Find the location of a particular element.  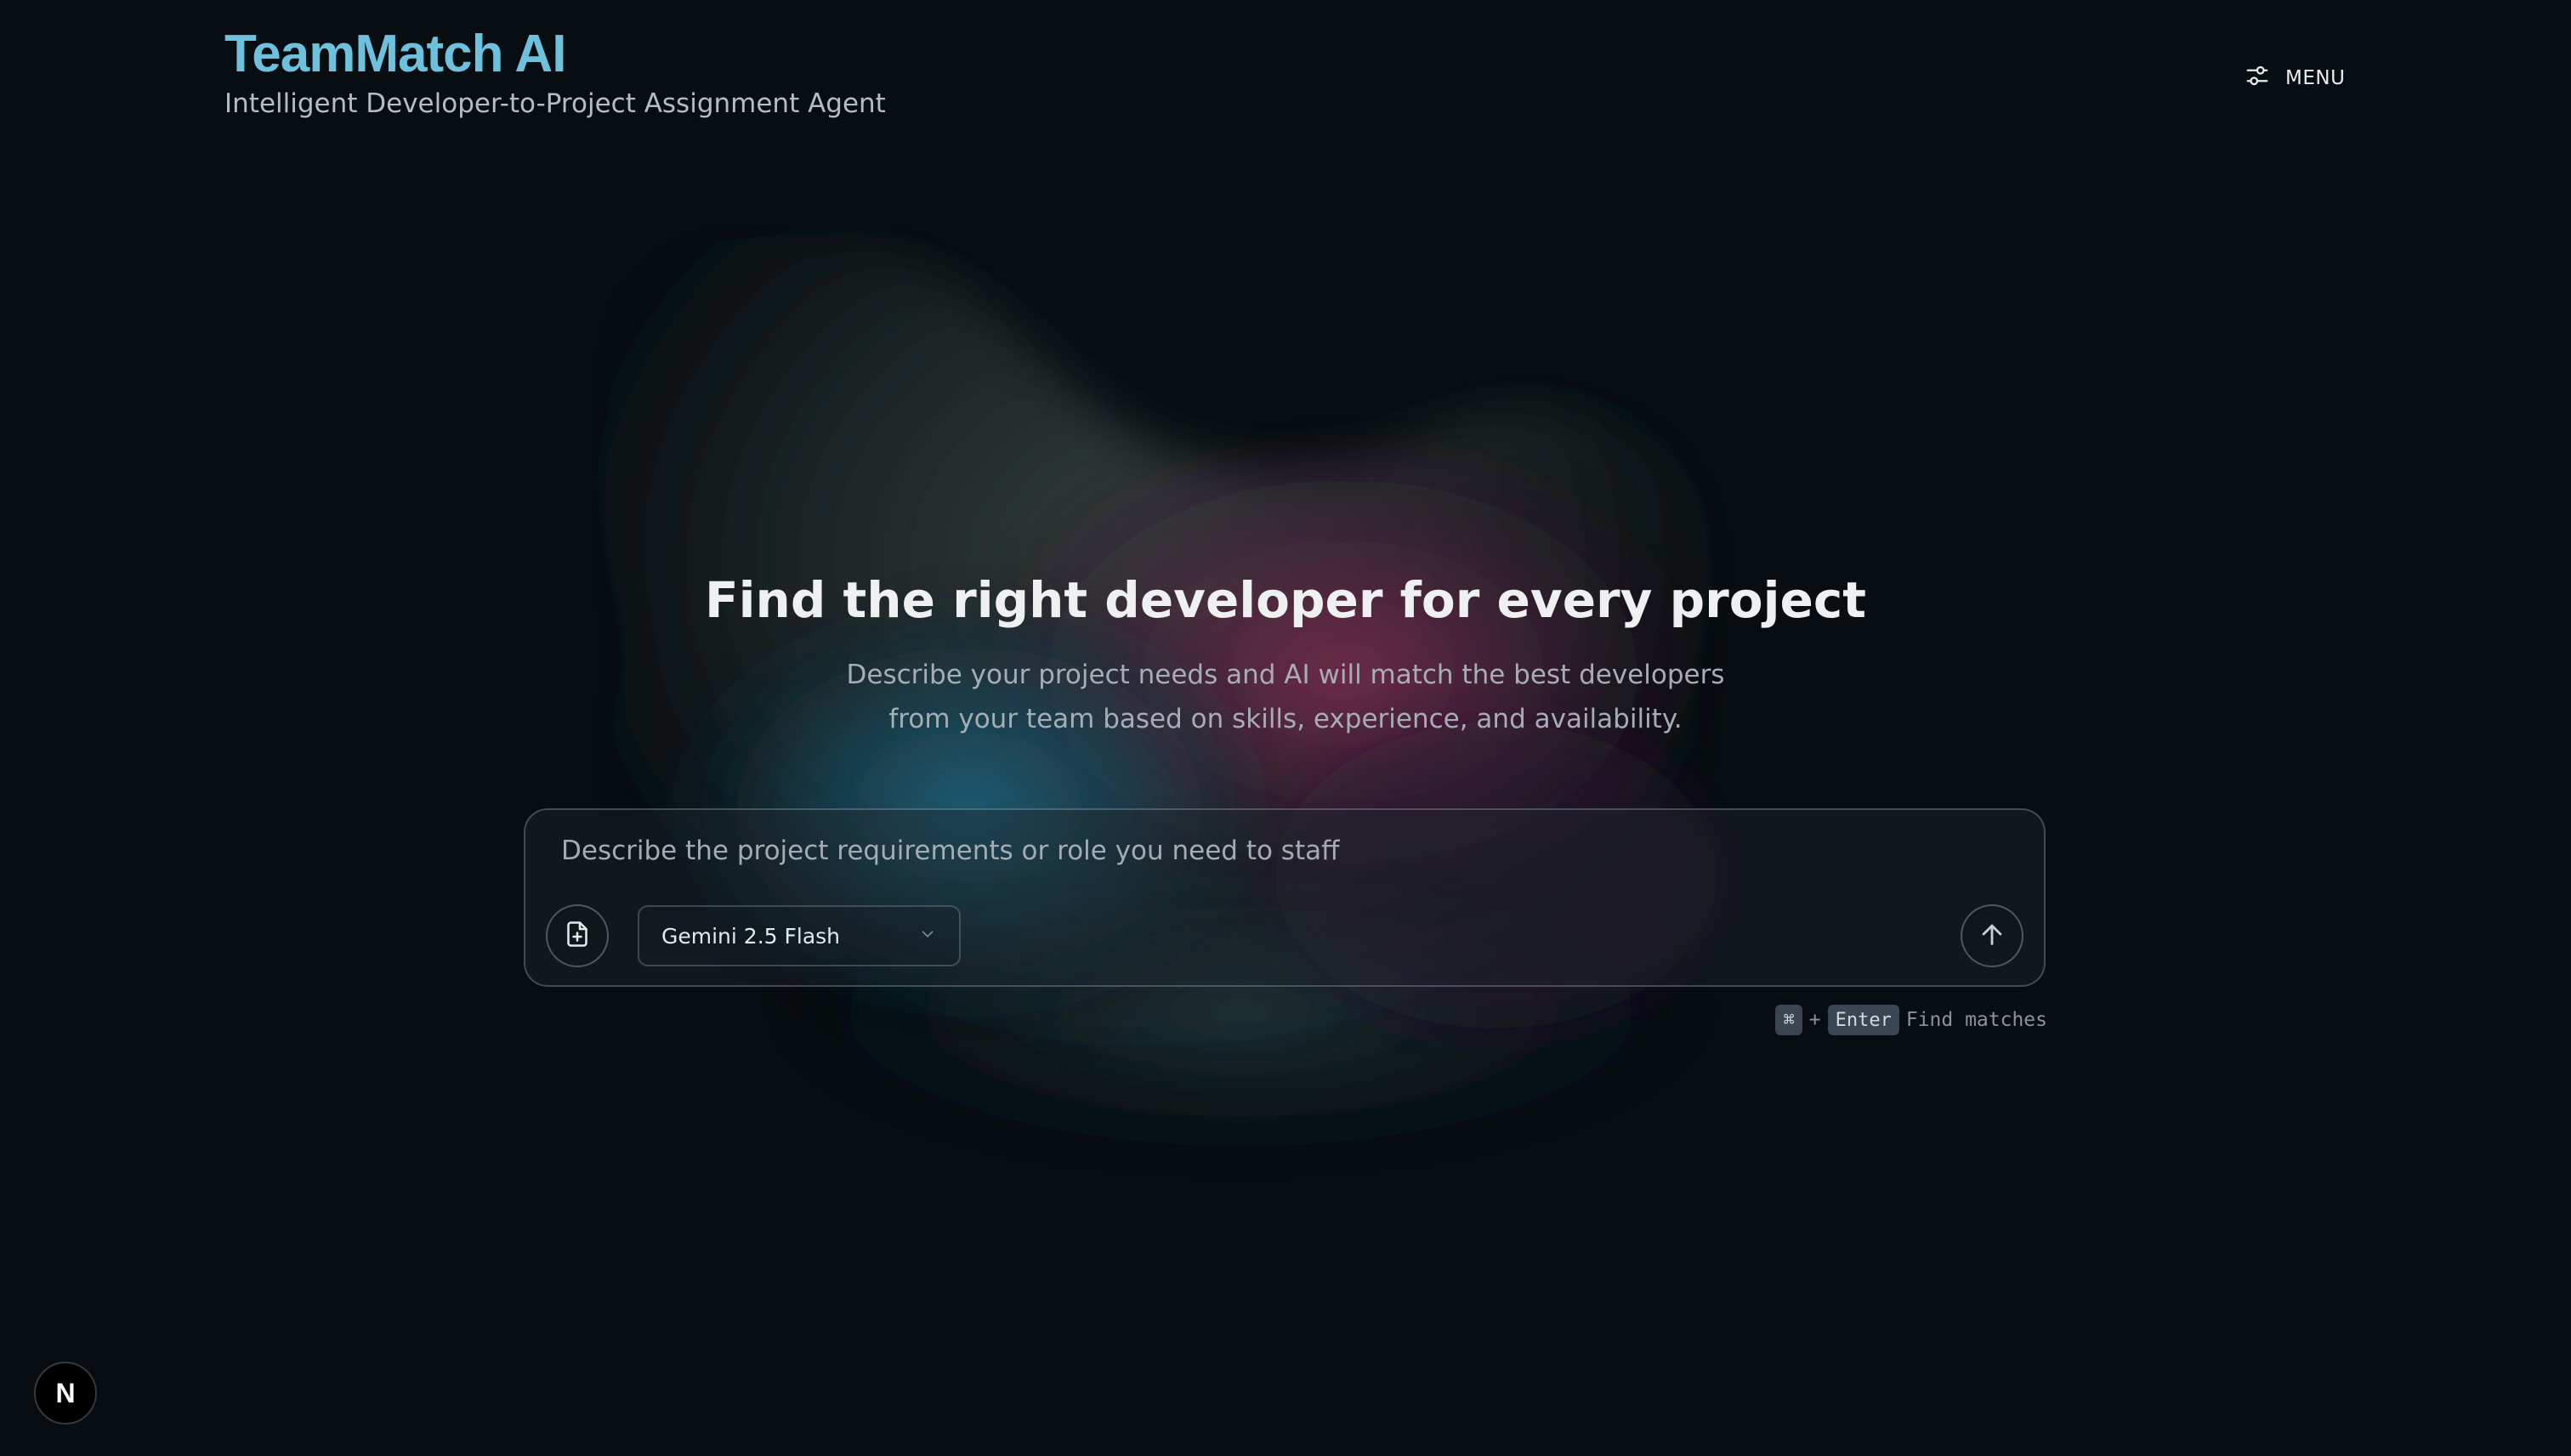

dev-tools-badge: N is located at coordinates (65, 1393).